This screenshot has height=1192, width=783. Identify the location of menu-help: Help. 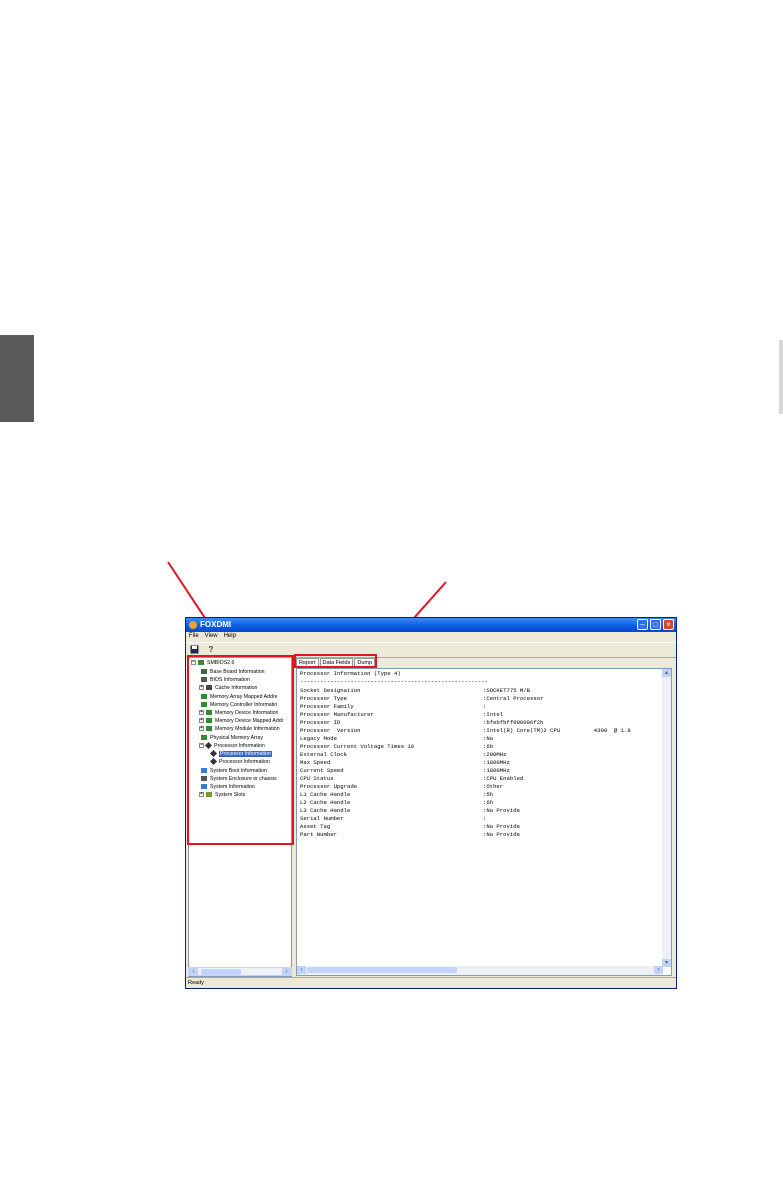
(230, 636).